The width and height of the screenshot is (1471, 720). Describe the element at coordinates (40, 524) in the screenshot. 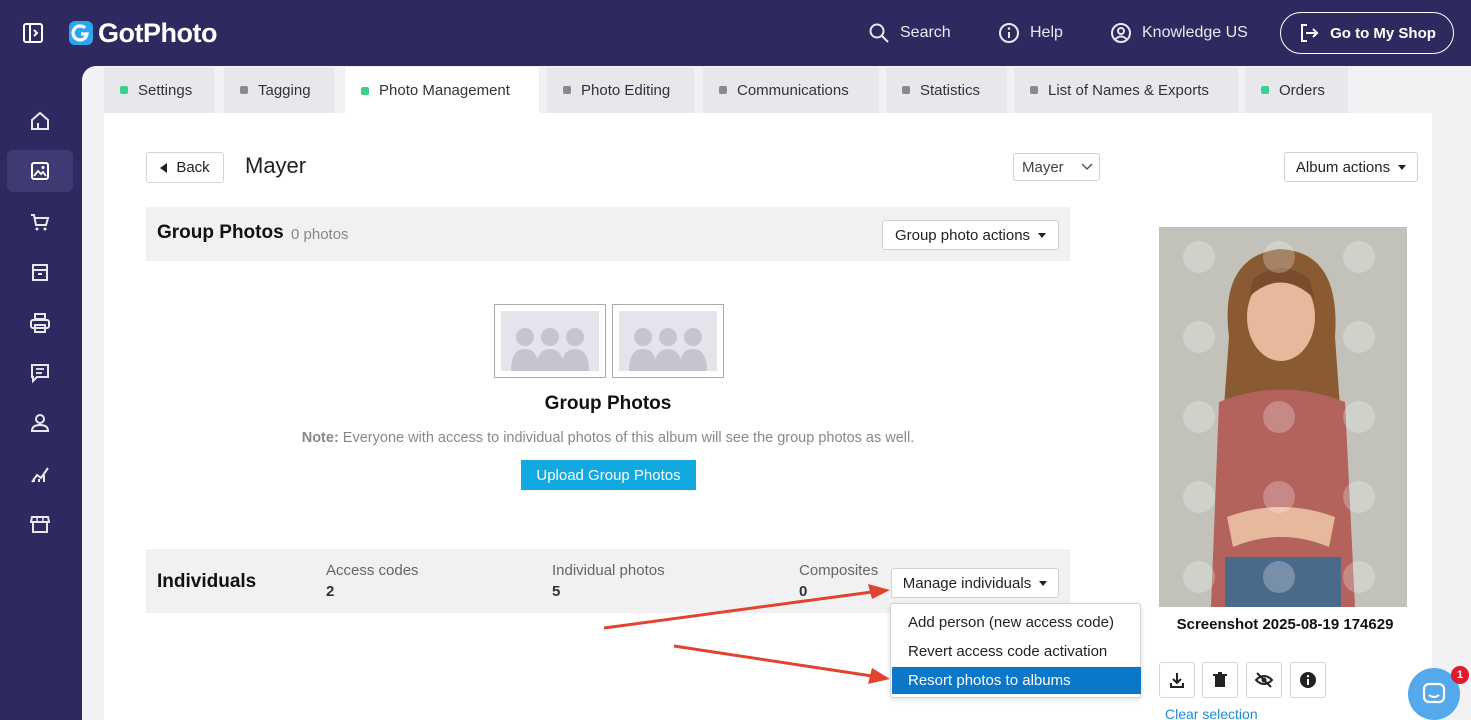

I see `nav-store` at that location.